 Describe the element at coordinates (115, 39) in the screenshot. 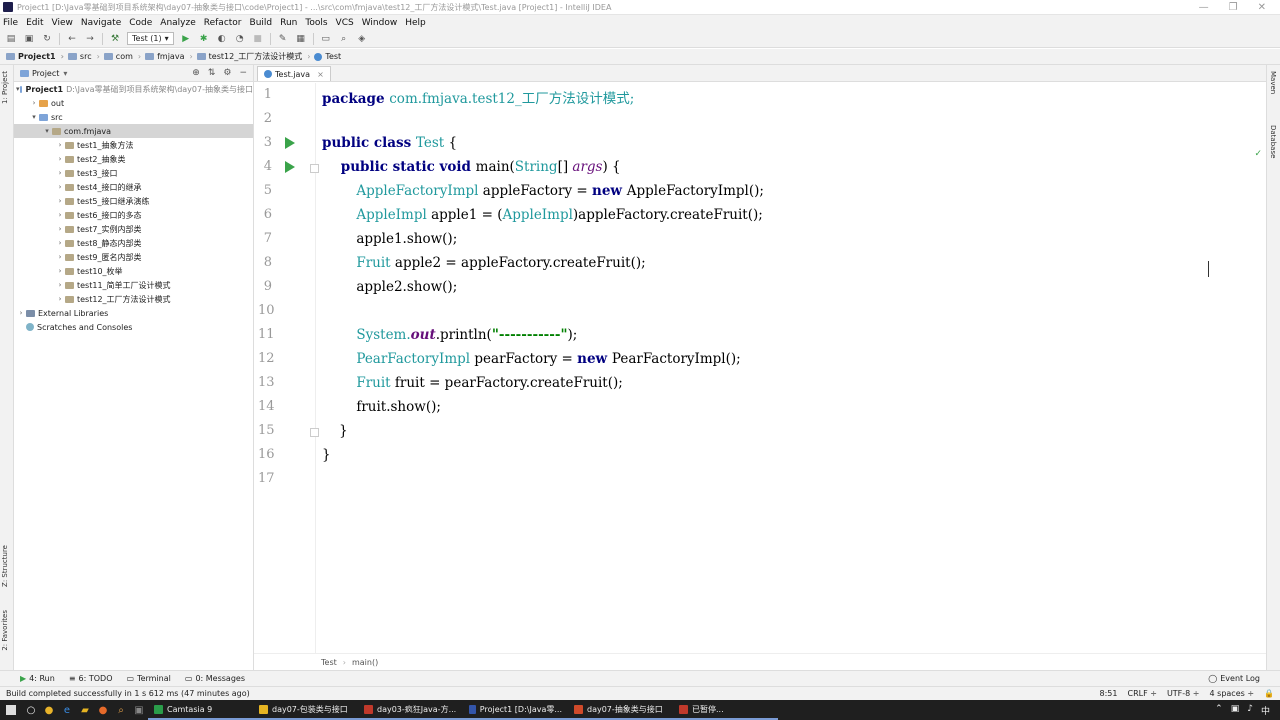

I see `build-hammer-icon: ⚒` at that location.